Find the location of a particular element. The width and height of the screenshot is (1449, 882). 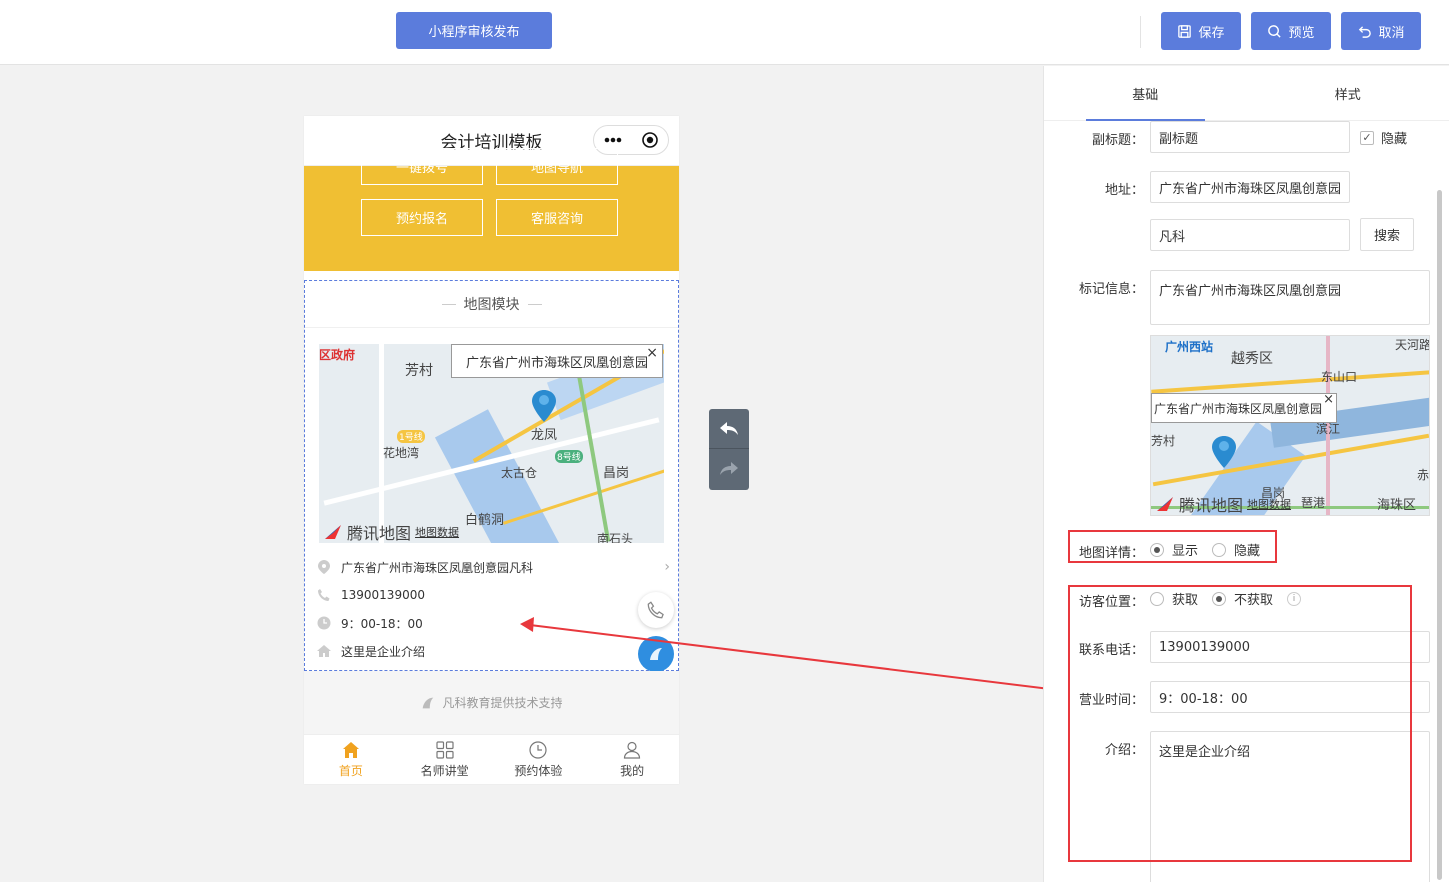

map-label: 太古仓 is located at coordinates (519, 473).